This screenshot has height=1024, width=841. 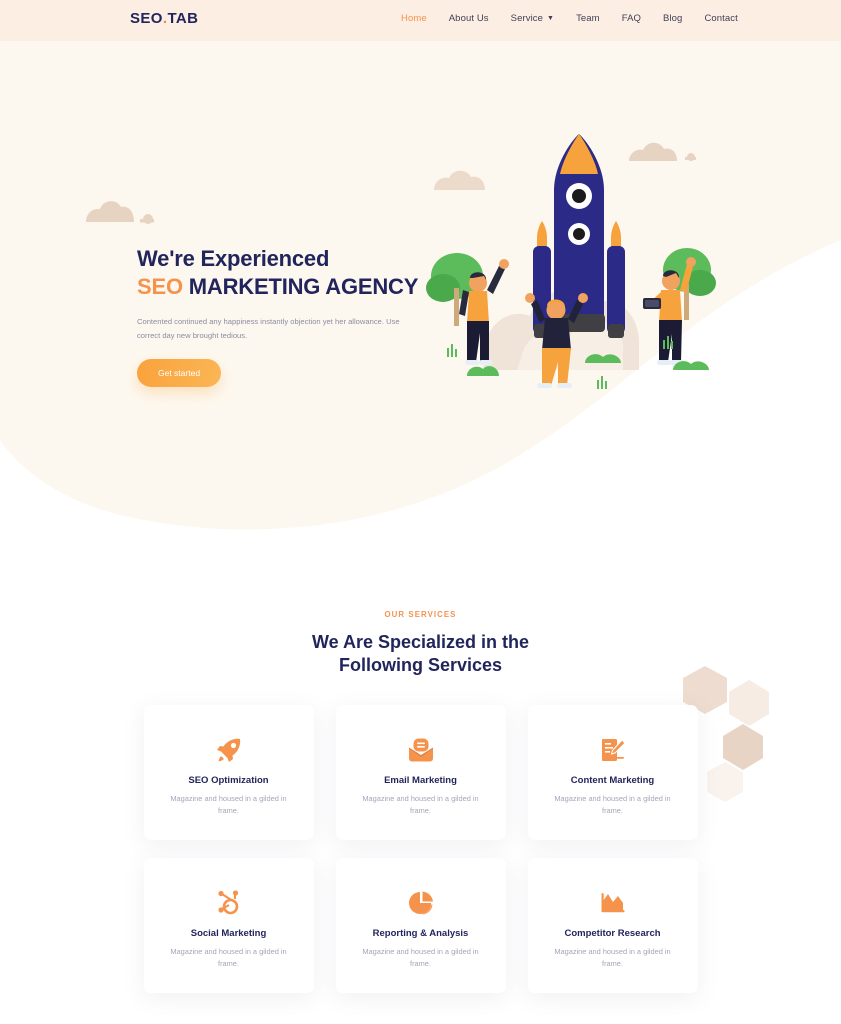 I want to click on hero-title-line1: We're Experienced, so click(x=233, y=258).